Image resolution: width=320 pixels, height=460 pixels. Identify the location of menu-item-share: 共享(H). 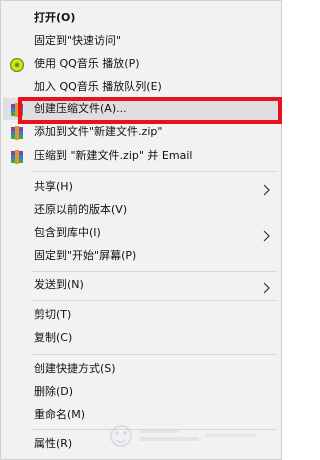
(142, 187).